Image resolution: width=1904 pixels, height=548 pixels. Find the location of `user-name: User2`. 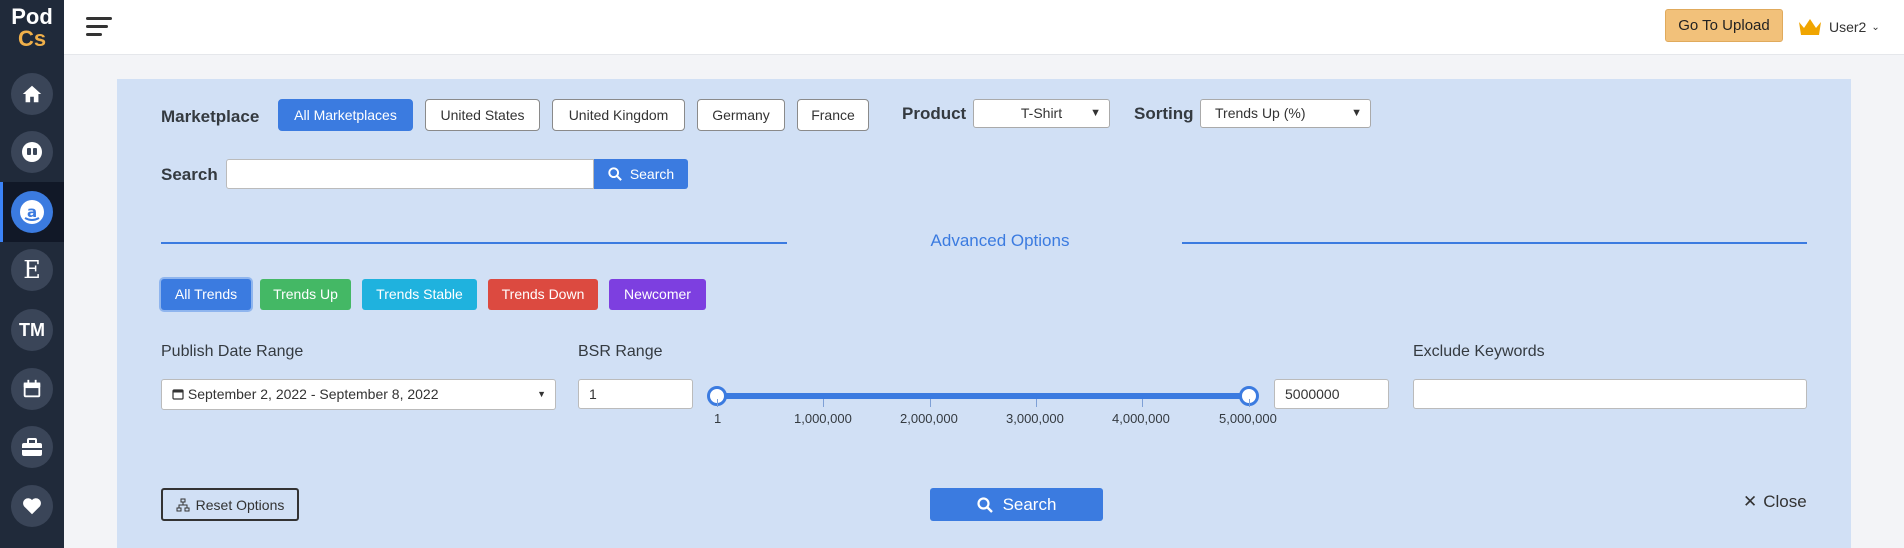

user-name: User2 is located at coordinates (1848, 27).